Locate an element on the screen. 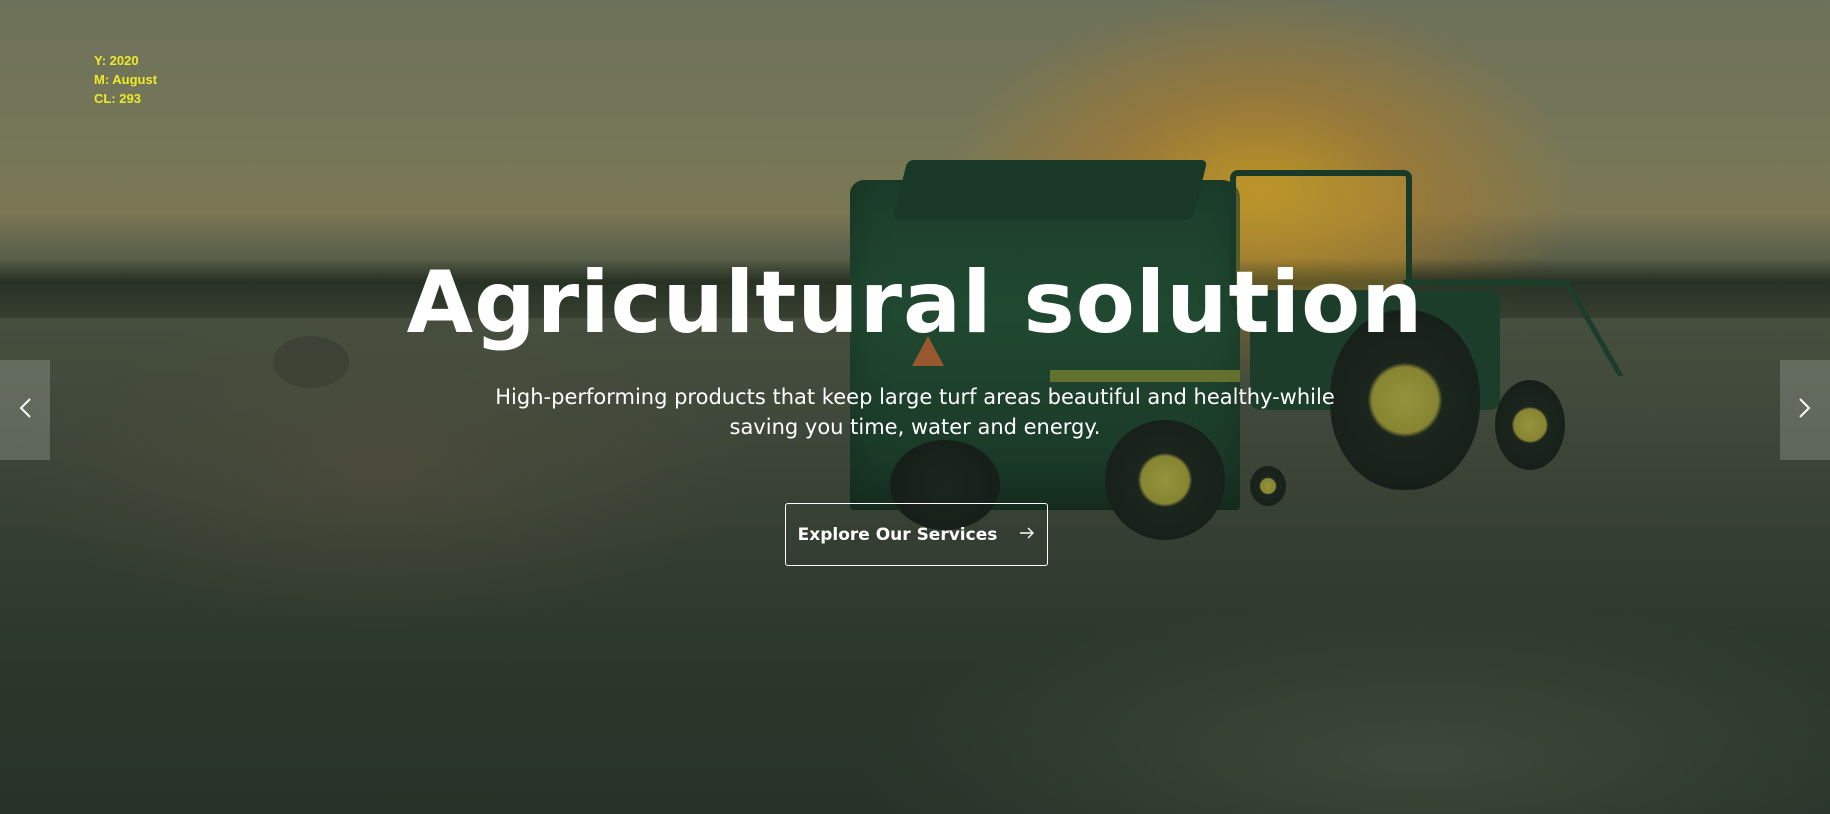 The width and height of the screenshot is (1830, 814). debug-info: Y: 2020 M: August CL: 293 is located at coordinates (125, 79).